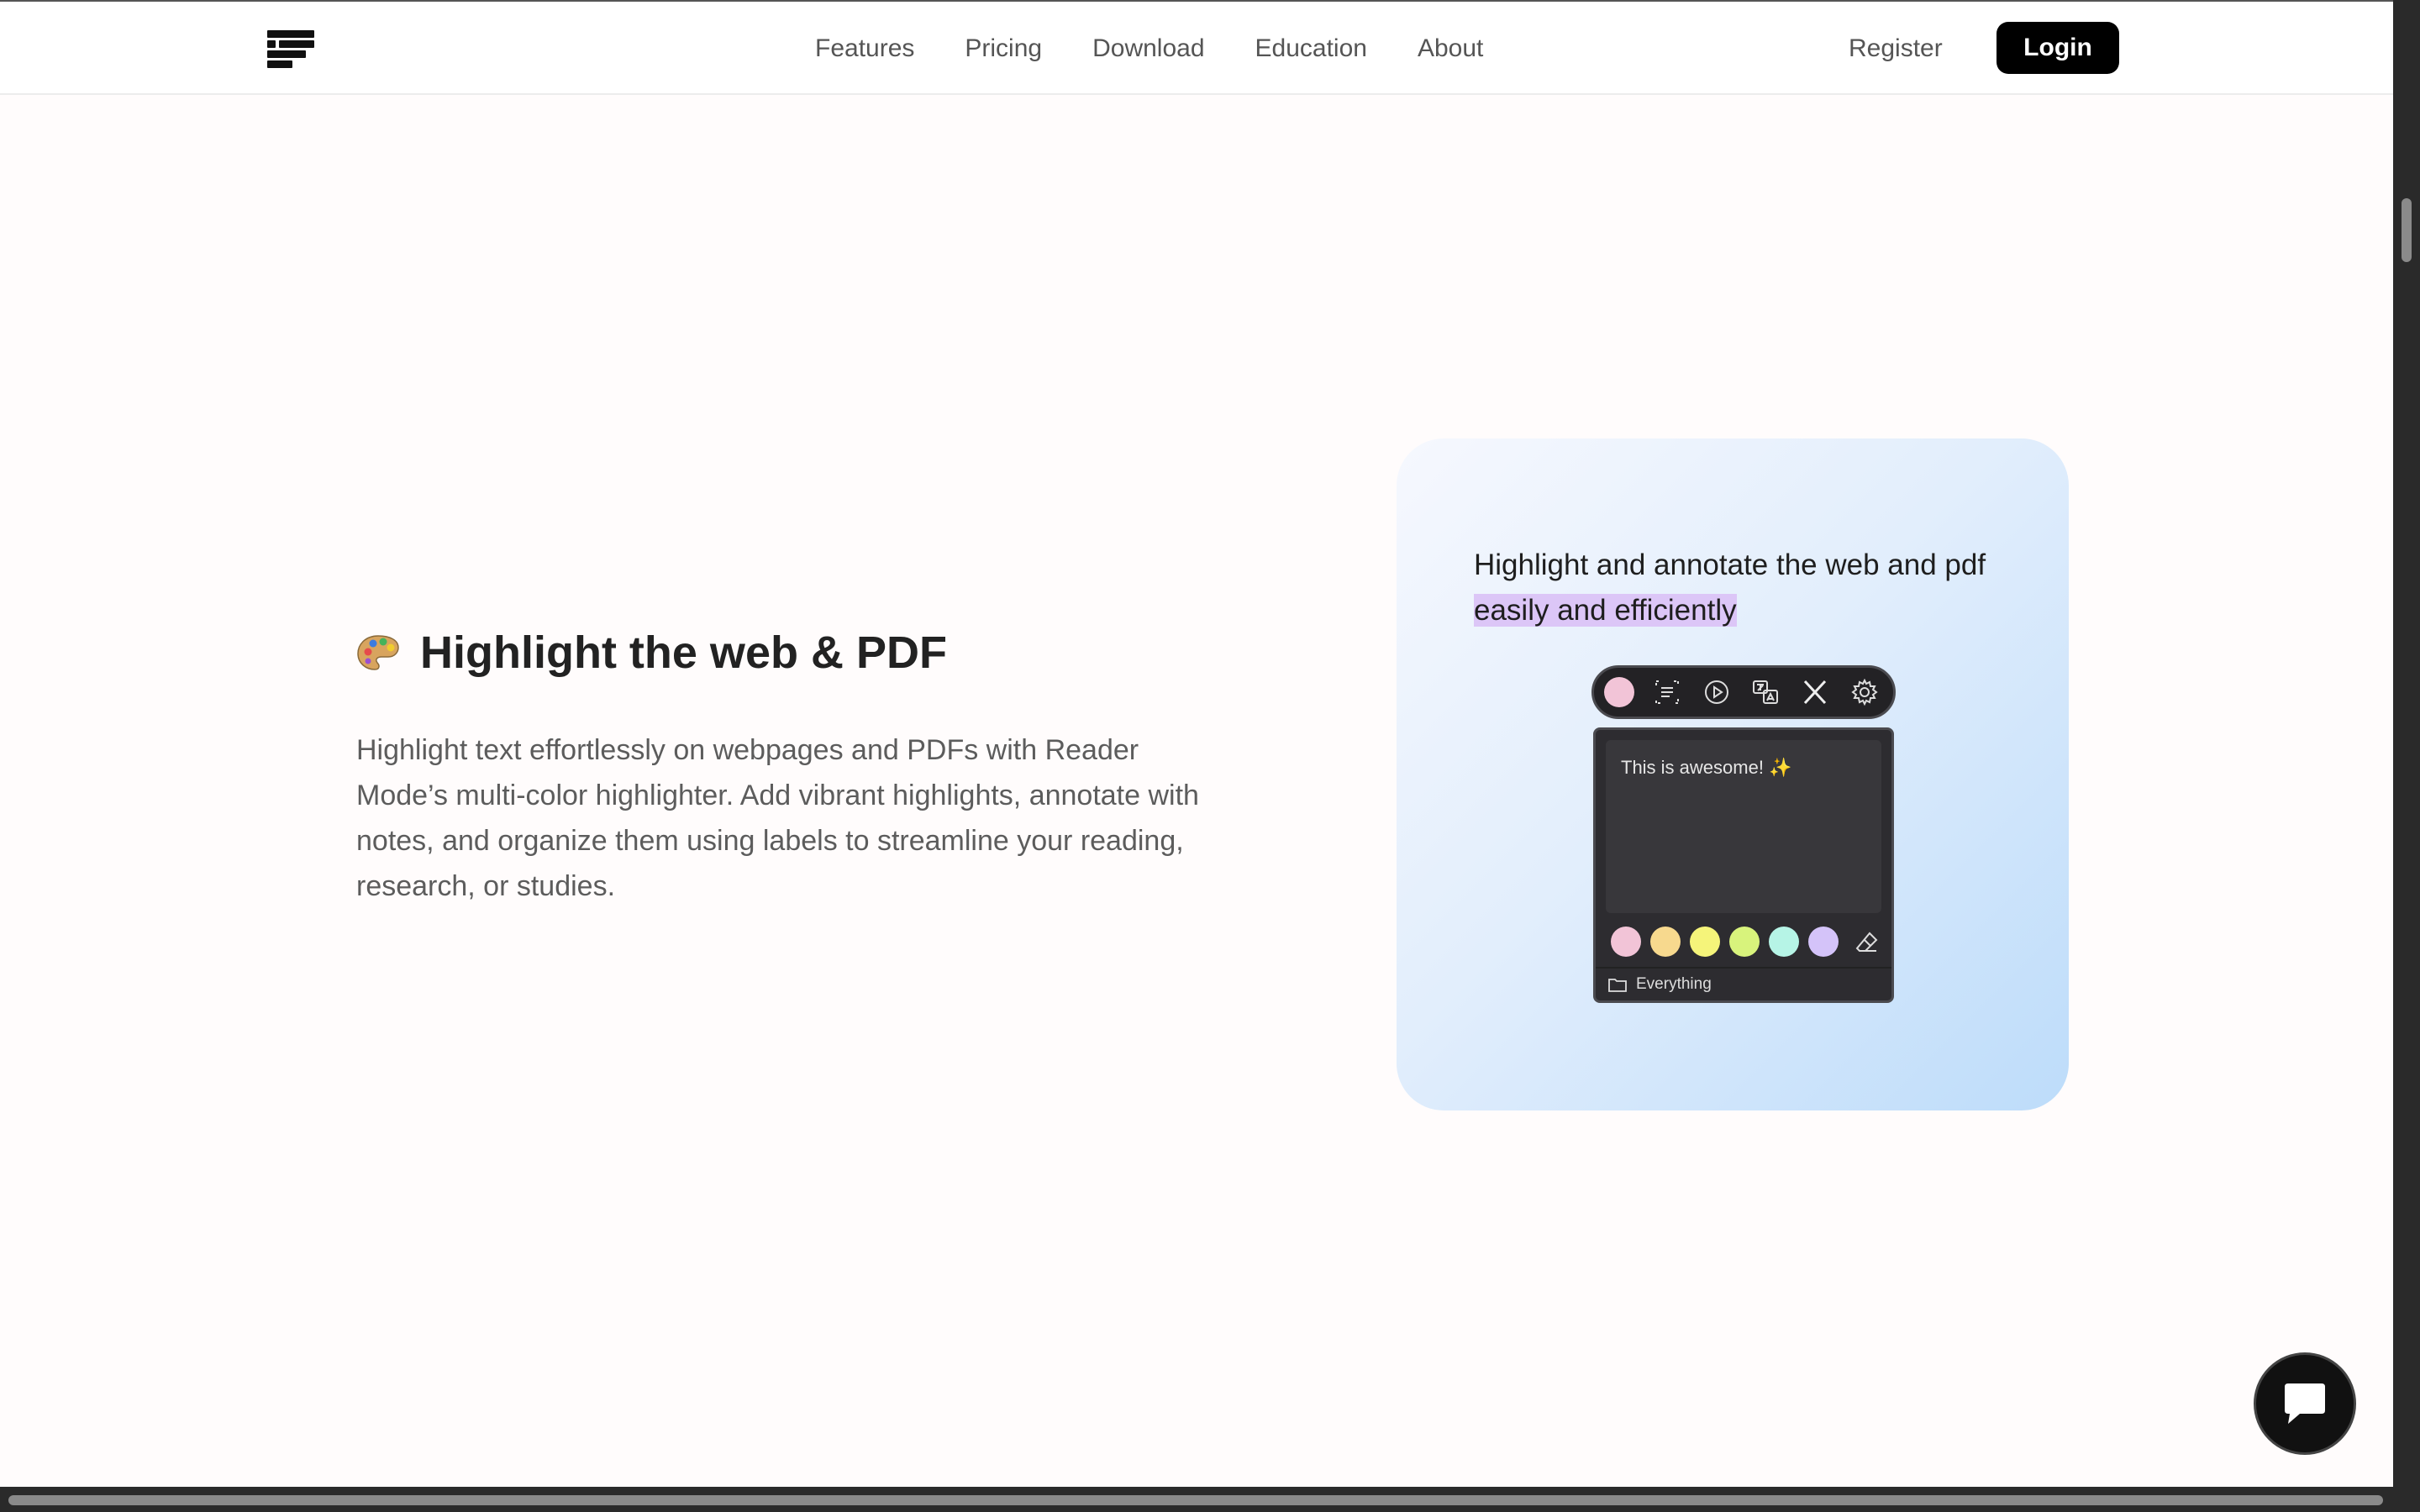  Describe the element at coordinates (1765, 692) in the screenshot. I see `translate-icon` at that location.